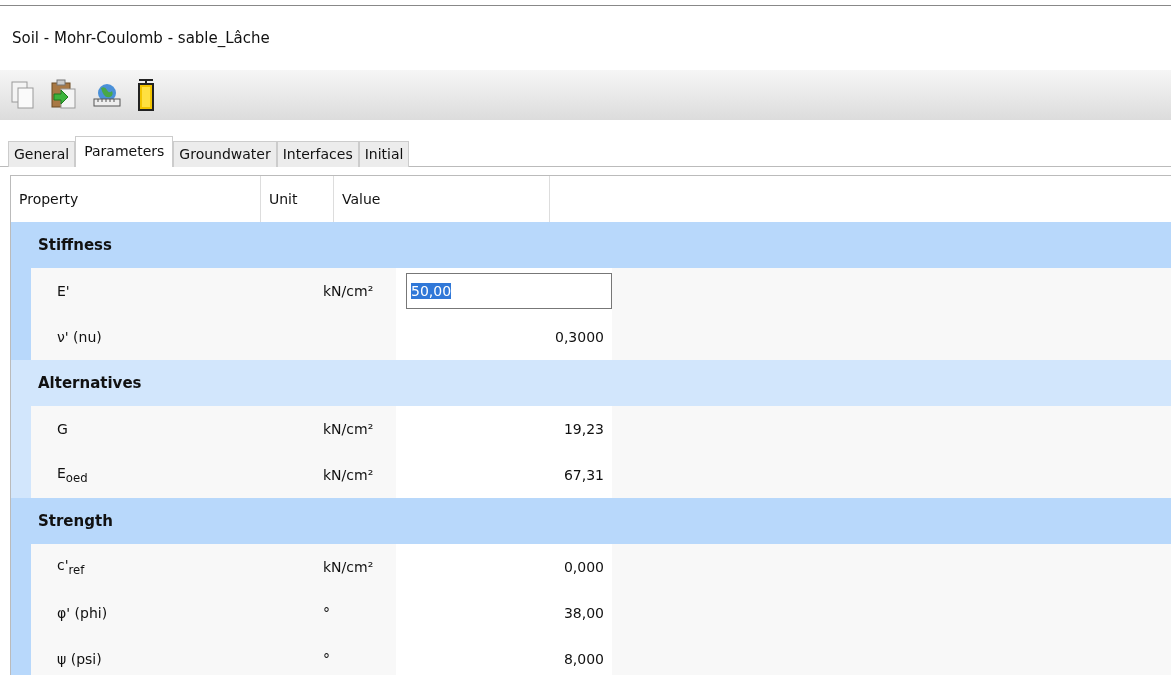 This screenshot has width=1171, height=675. I want to click on table-row: G kN/cm² 19,23, so click(591, 429).